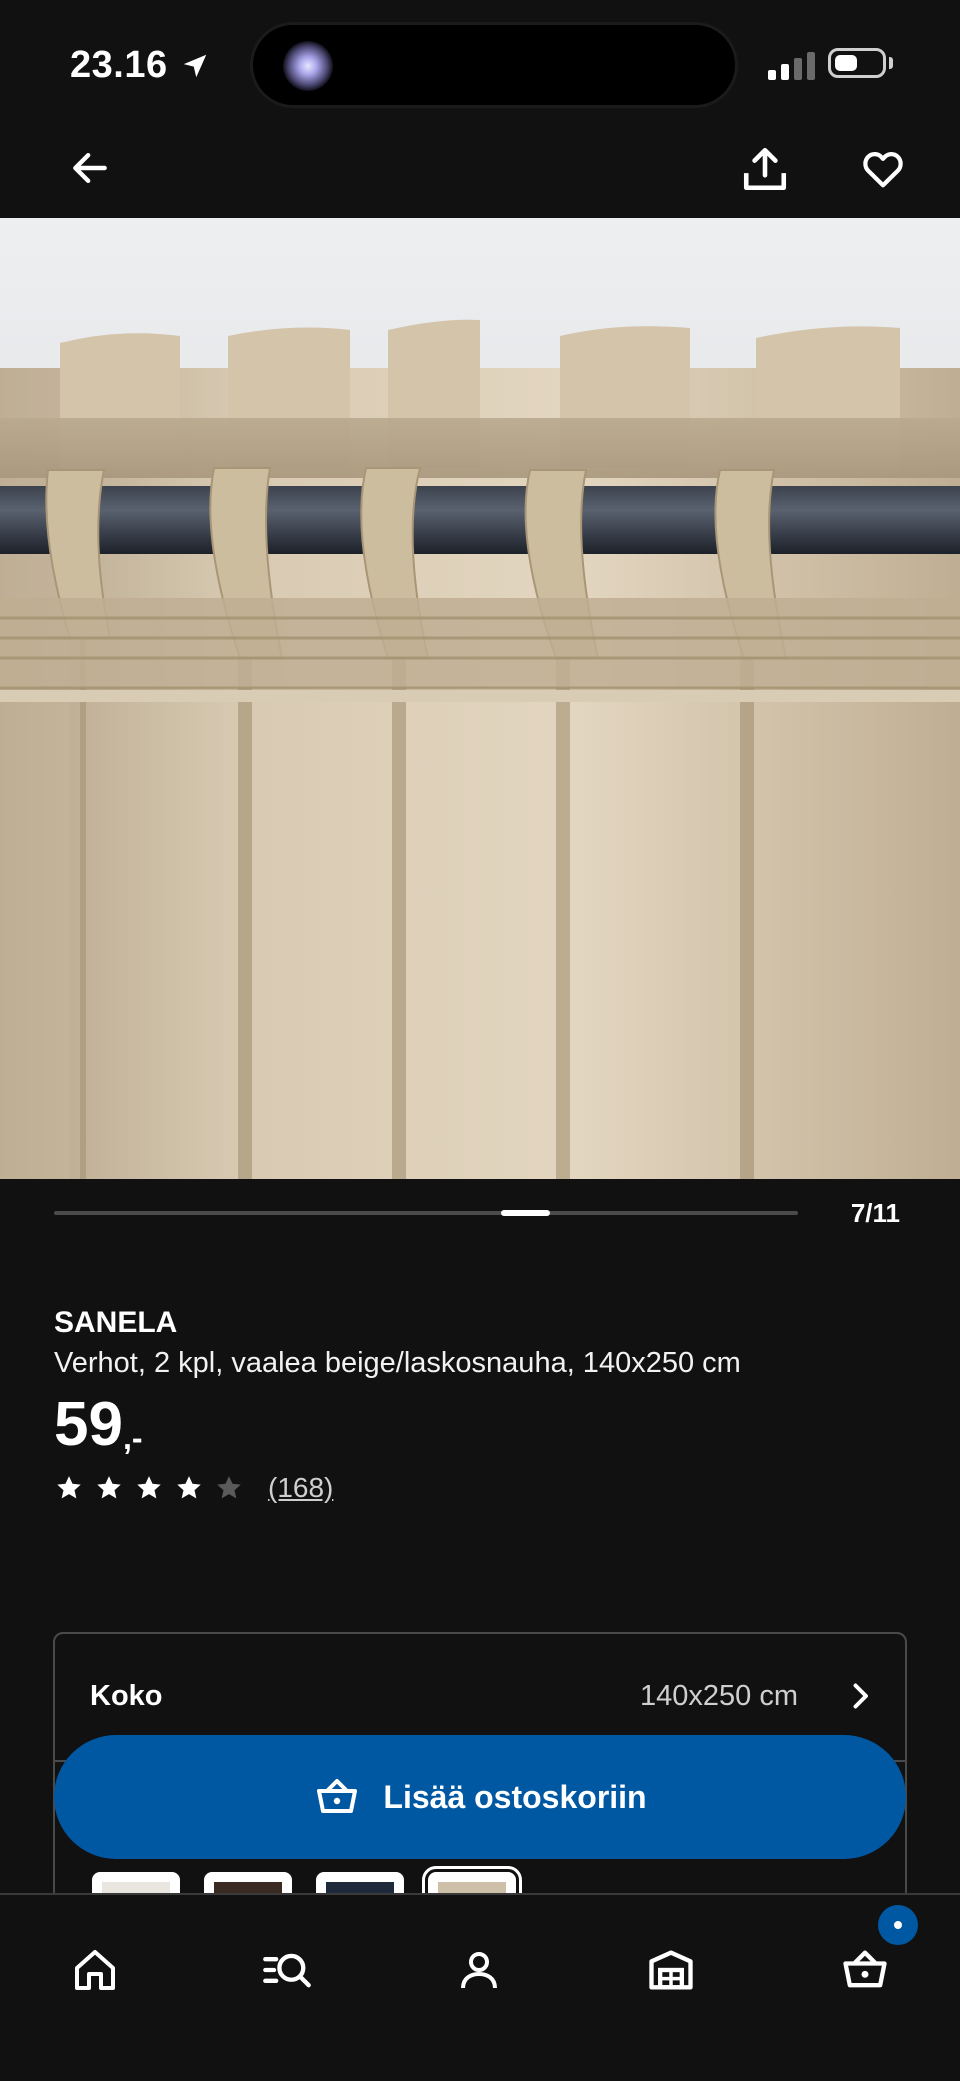  I want to click on share-button, so click(765, 169).